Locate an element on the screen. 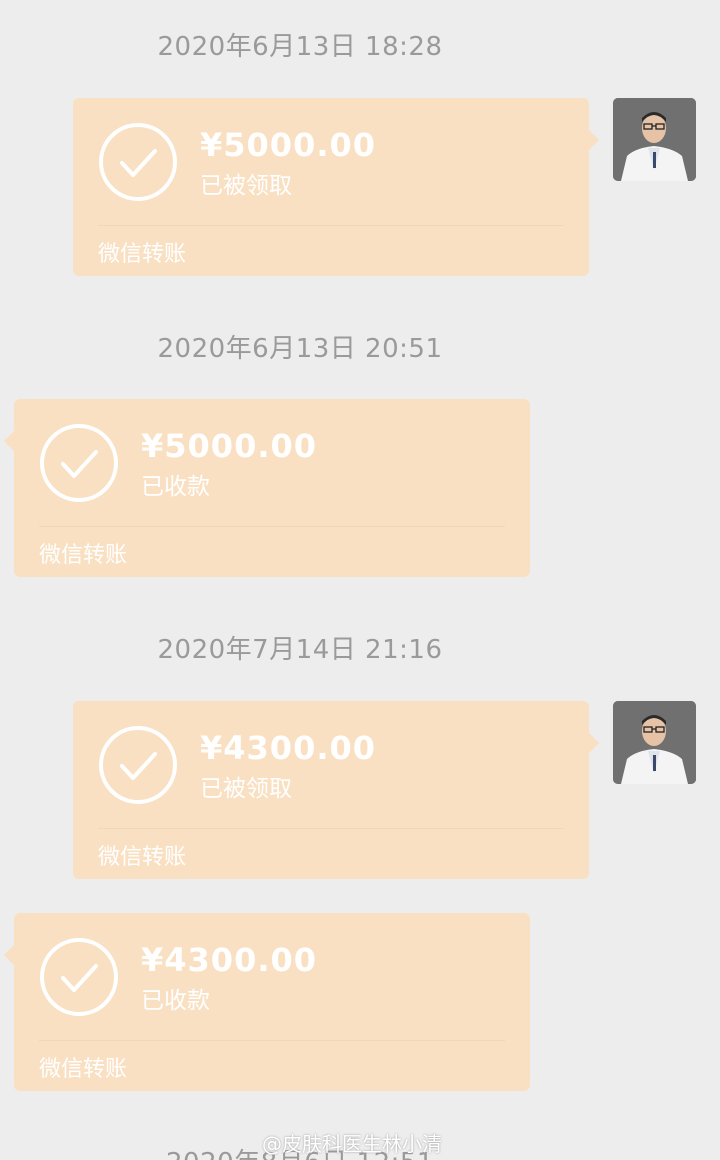 The width and height of the screenshot is (720, 1160). timestamp: 2020年7月14日 21:16 is located at coordinates (300, 650).